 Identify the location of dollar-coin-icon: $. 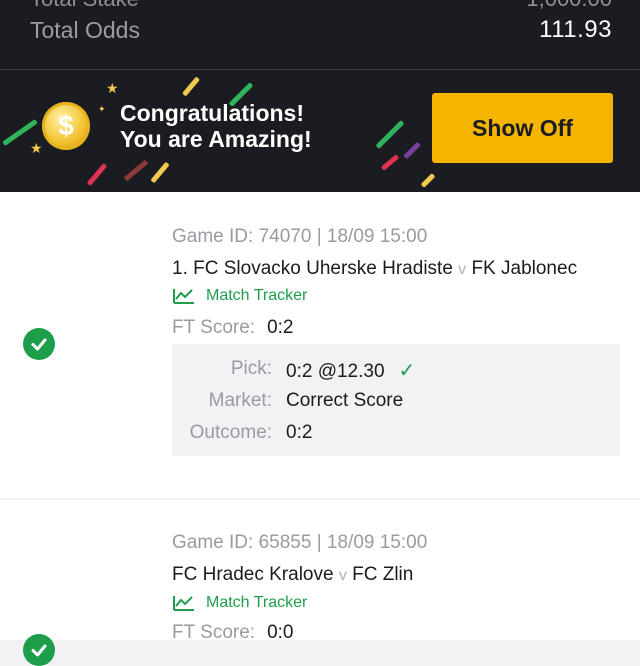
(66, 126).